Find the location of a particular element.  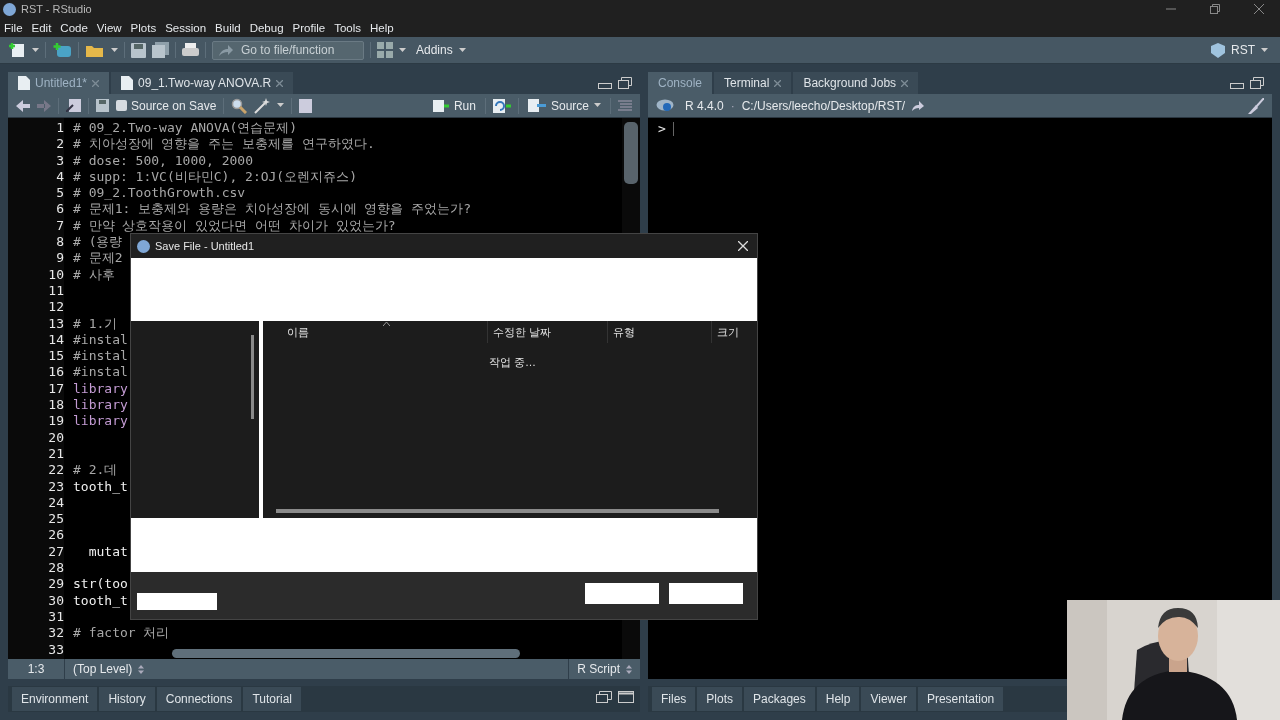

r-logo-icon is located at coordinates (9, 9).